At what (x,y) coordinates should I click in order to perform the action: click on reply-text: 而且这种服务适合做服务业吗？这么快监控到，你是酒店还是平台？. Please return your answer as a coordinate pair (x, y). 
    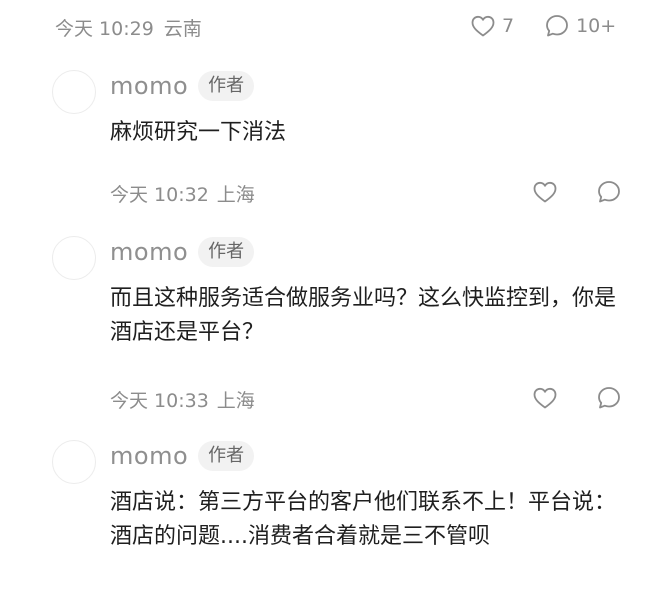
    Looking at the image, I should click on (363, 315).